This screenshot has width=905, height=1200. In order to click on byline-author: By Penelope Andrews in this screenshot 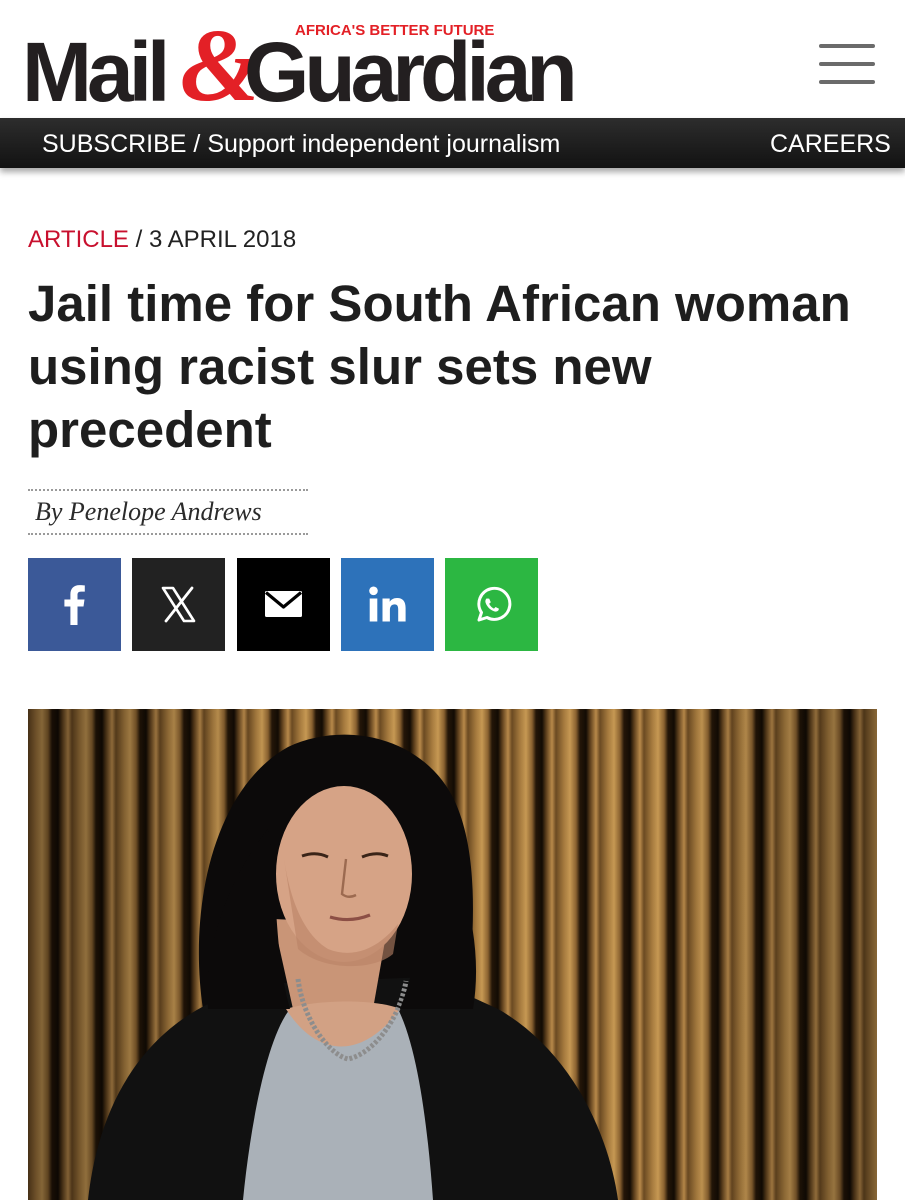, I will do `click(148, 512)`.